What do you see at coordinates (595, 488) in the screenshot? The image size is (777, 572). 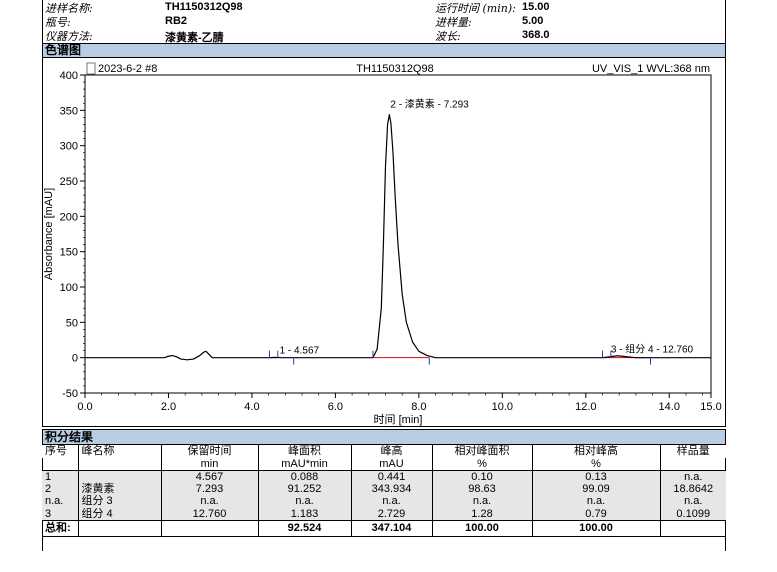 I see `table-cell: 99.09` at bounding box center [595, 488].